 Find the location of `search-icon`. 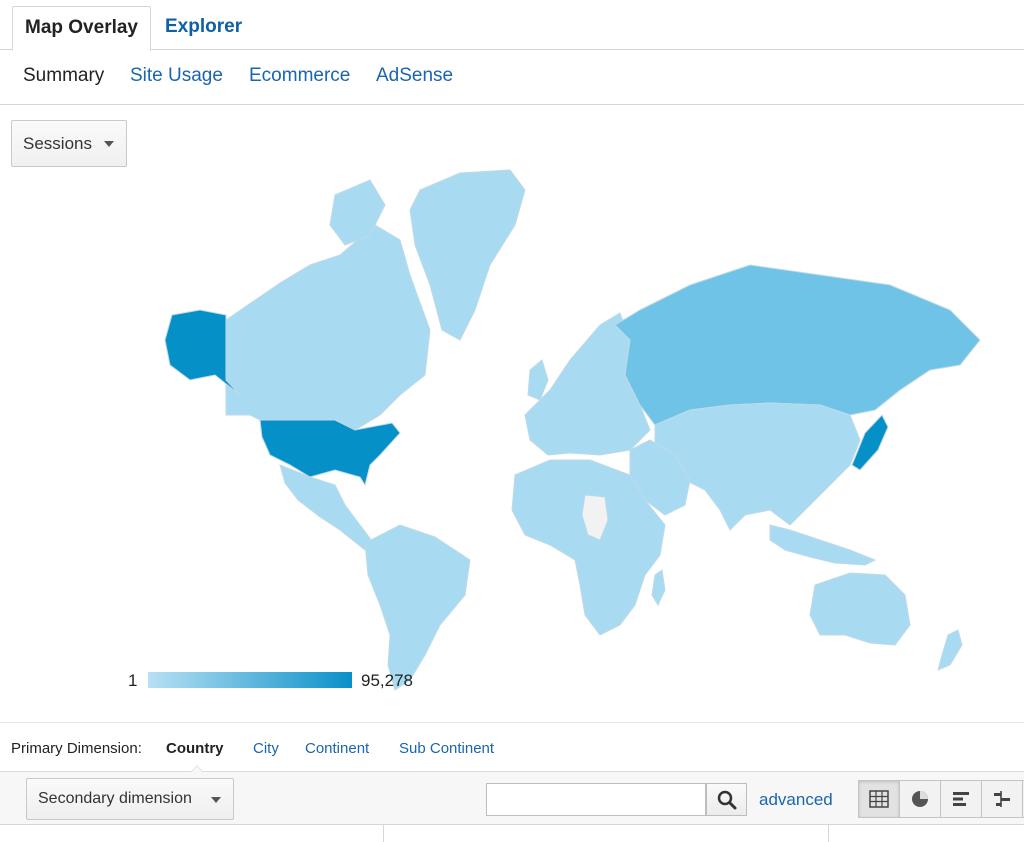

search-icon is located at coordinates (727, 800).